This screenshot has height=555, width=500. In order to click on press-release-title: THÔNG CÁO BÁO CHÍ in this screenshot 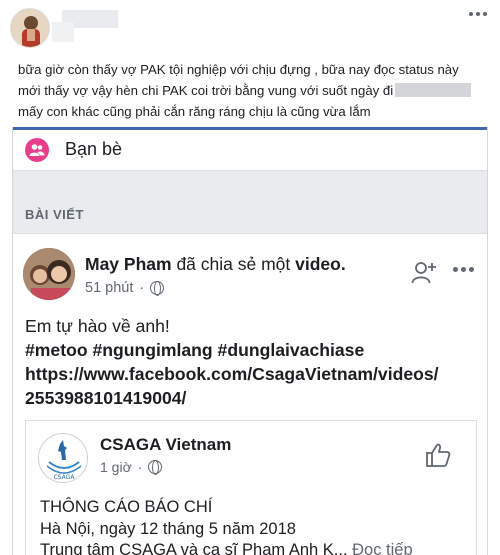, I will do `click(126, 507)`.